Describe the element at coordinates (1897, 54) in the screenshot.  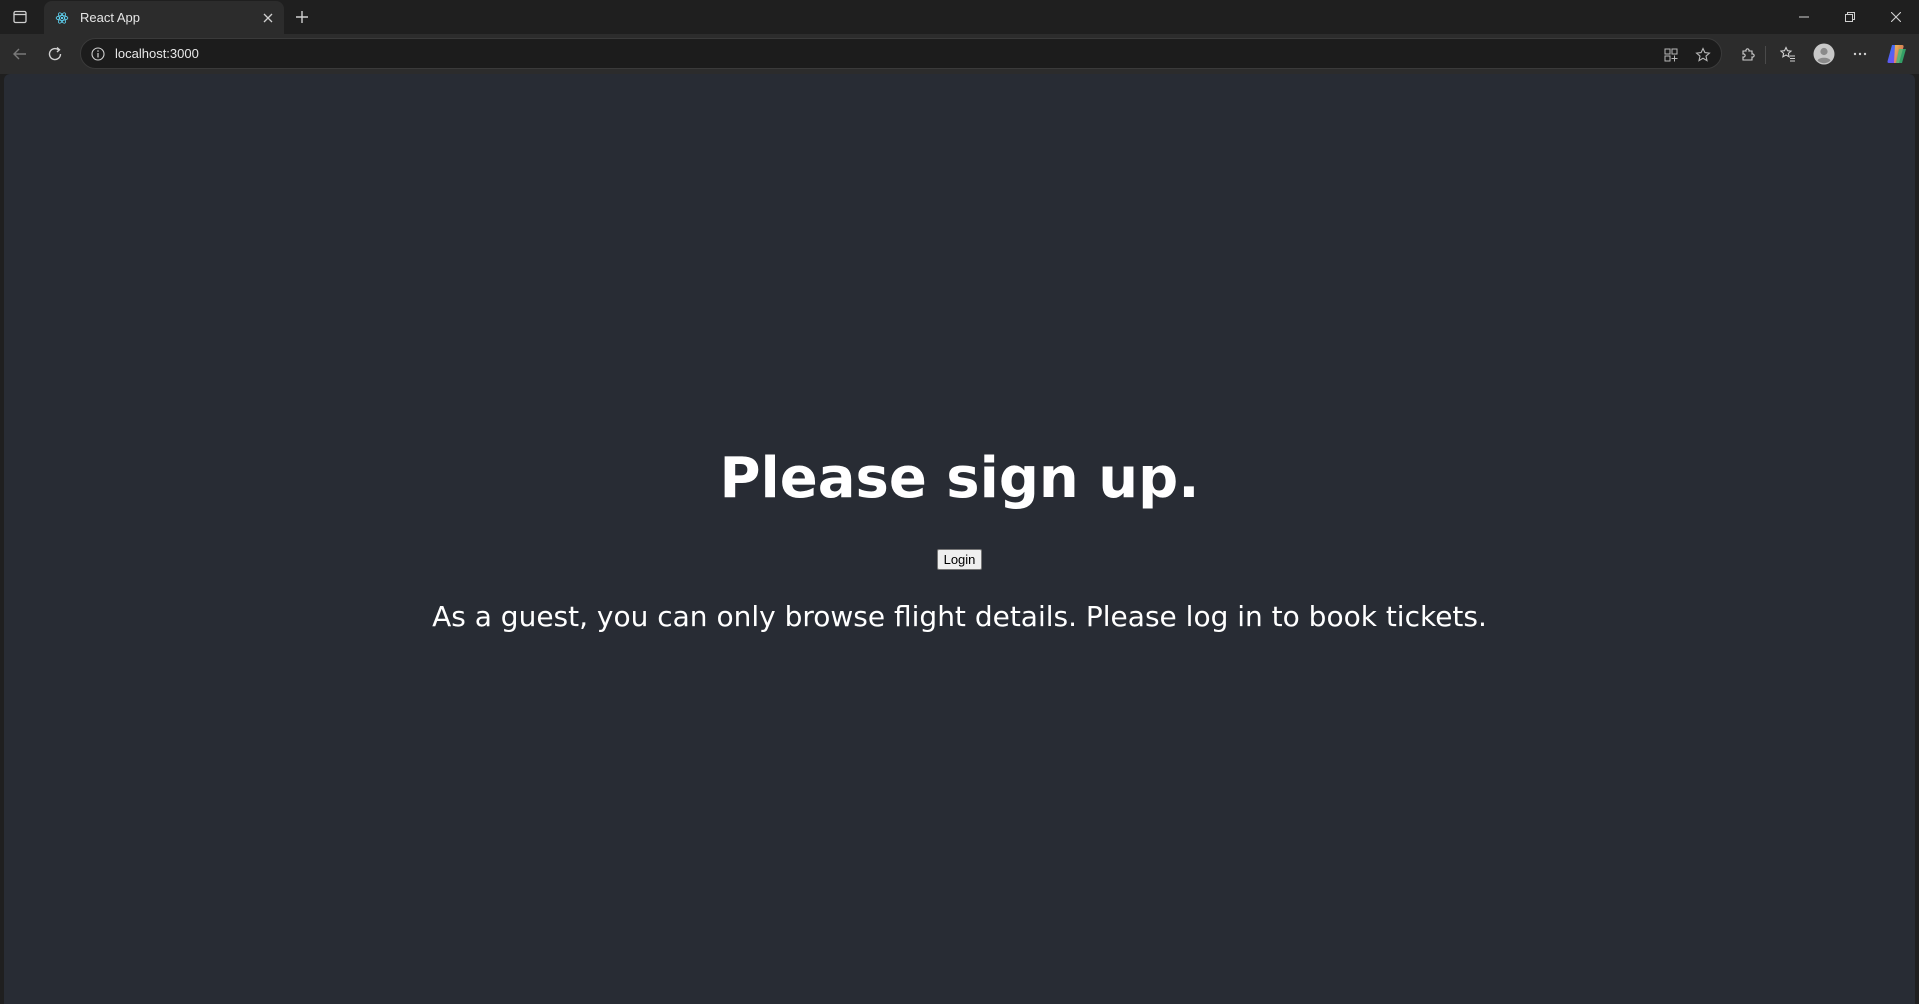
I see `copilot-icon` at that location.